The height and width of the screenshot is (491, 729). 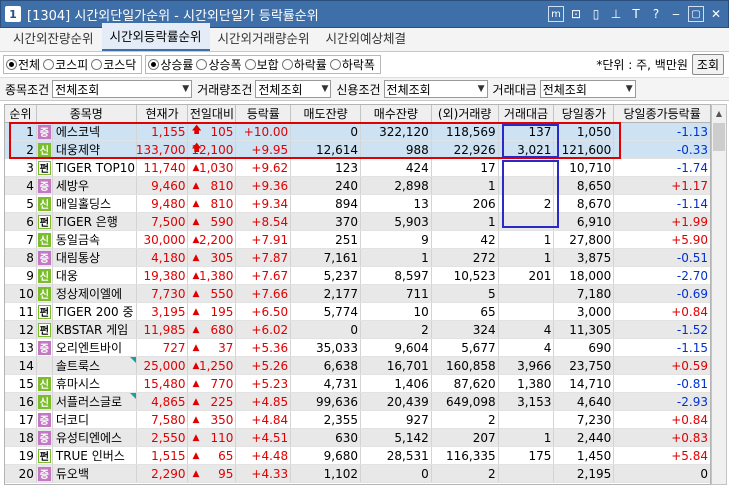 I want to click on stock-name-cell: 더코디, so click(x=95, y=419).